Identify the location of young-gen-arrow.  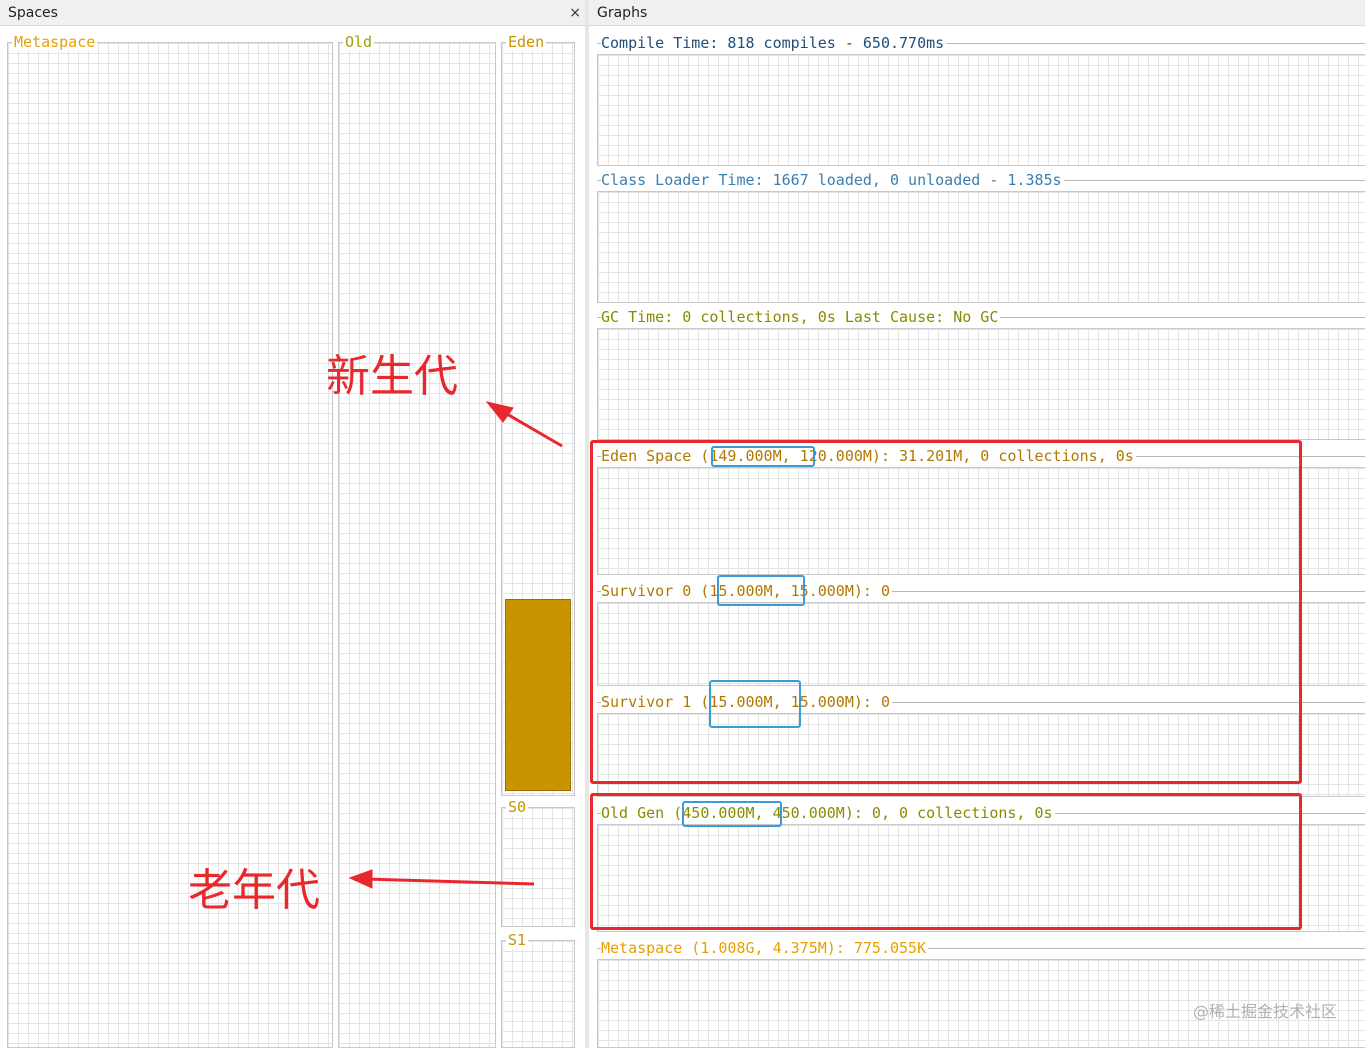
(524, 424).